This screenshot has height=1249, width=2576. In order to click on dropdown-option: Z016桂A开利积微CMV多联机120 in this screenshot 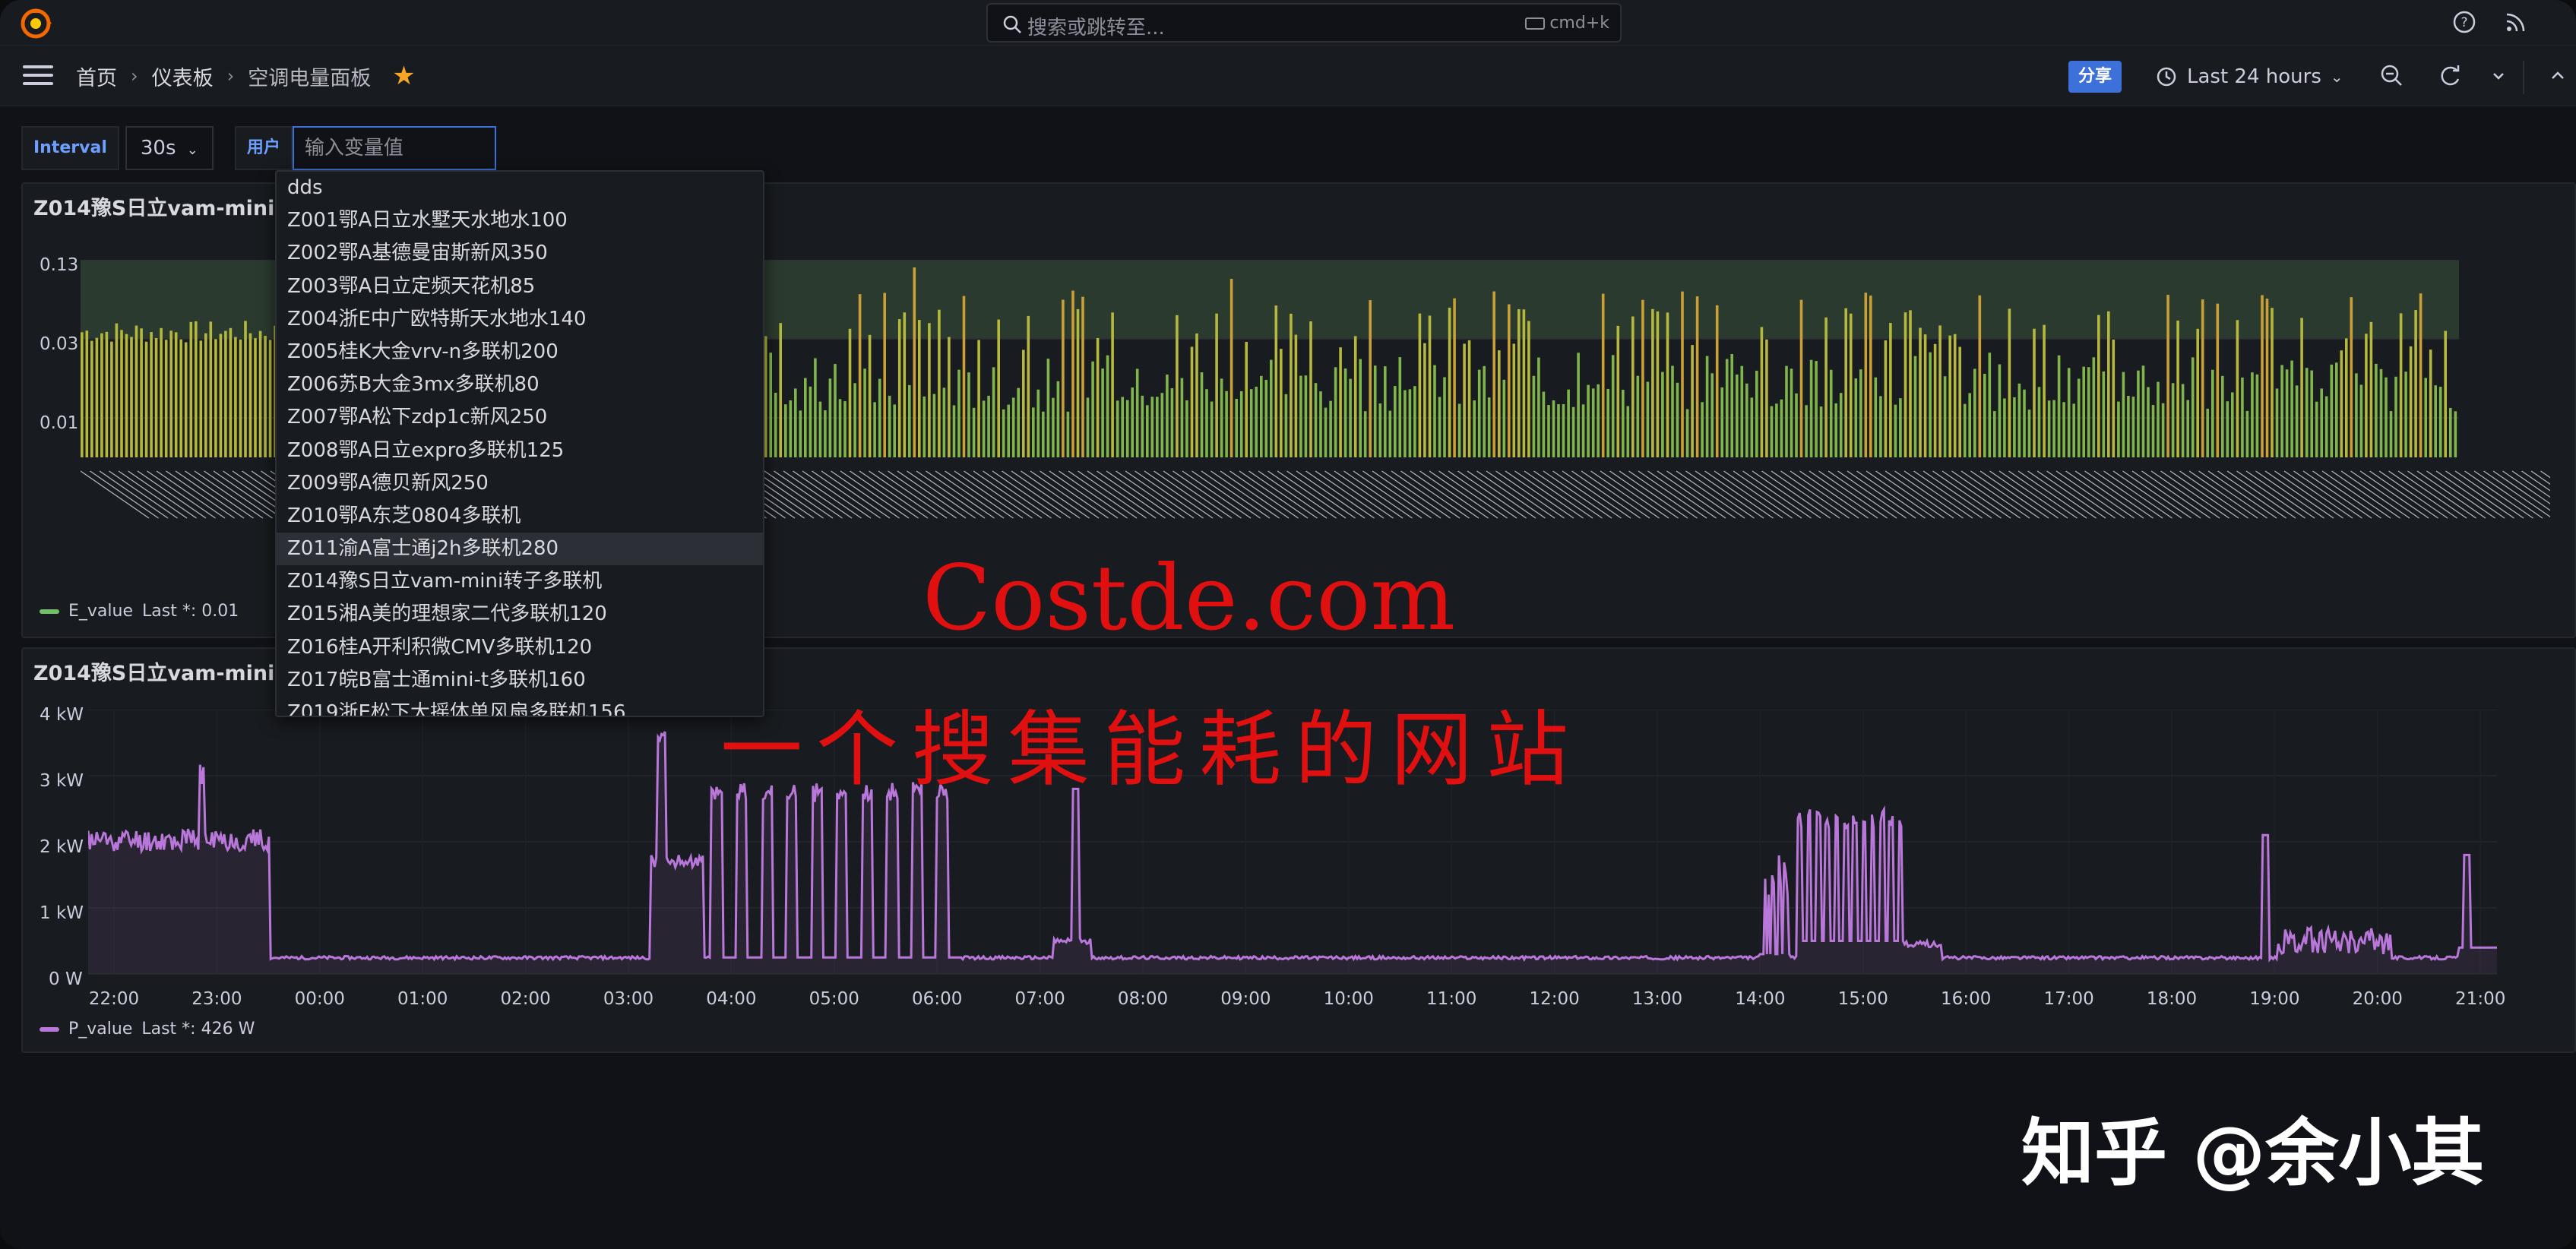, I will do `click(520, 647)`.